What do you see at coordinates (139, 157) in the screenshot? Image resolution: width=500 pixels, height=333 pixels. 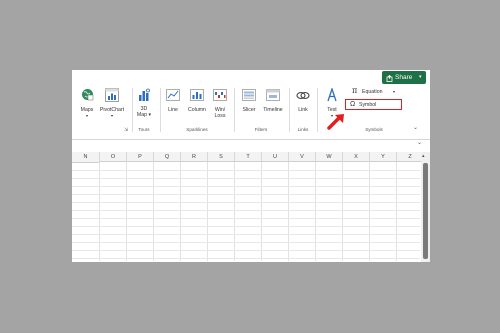 I see `column-header-p: P` at bounding box center [139, 157].